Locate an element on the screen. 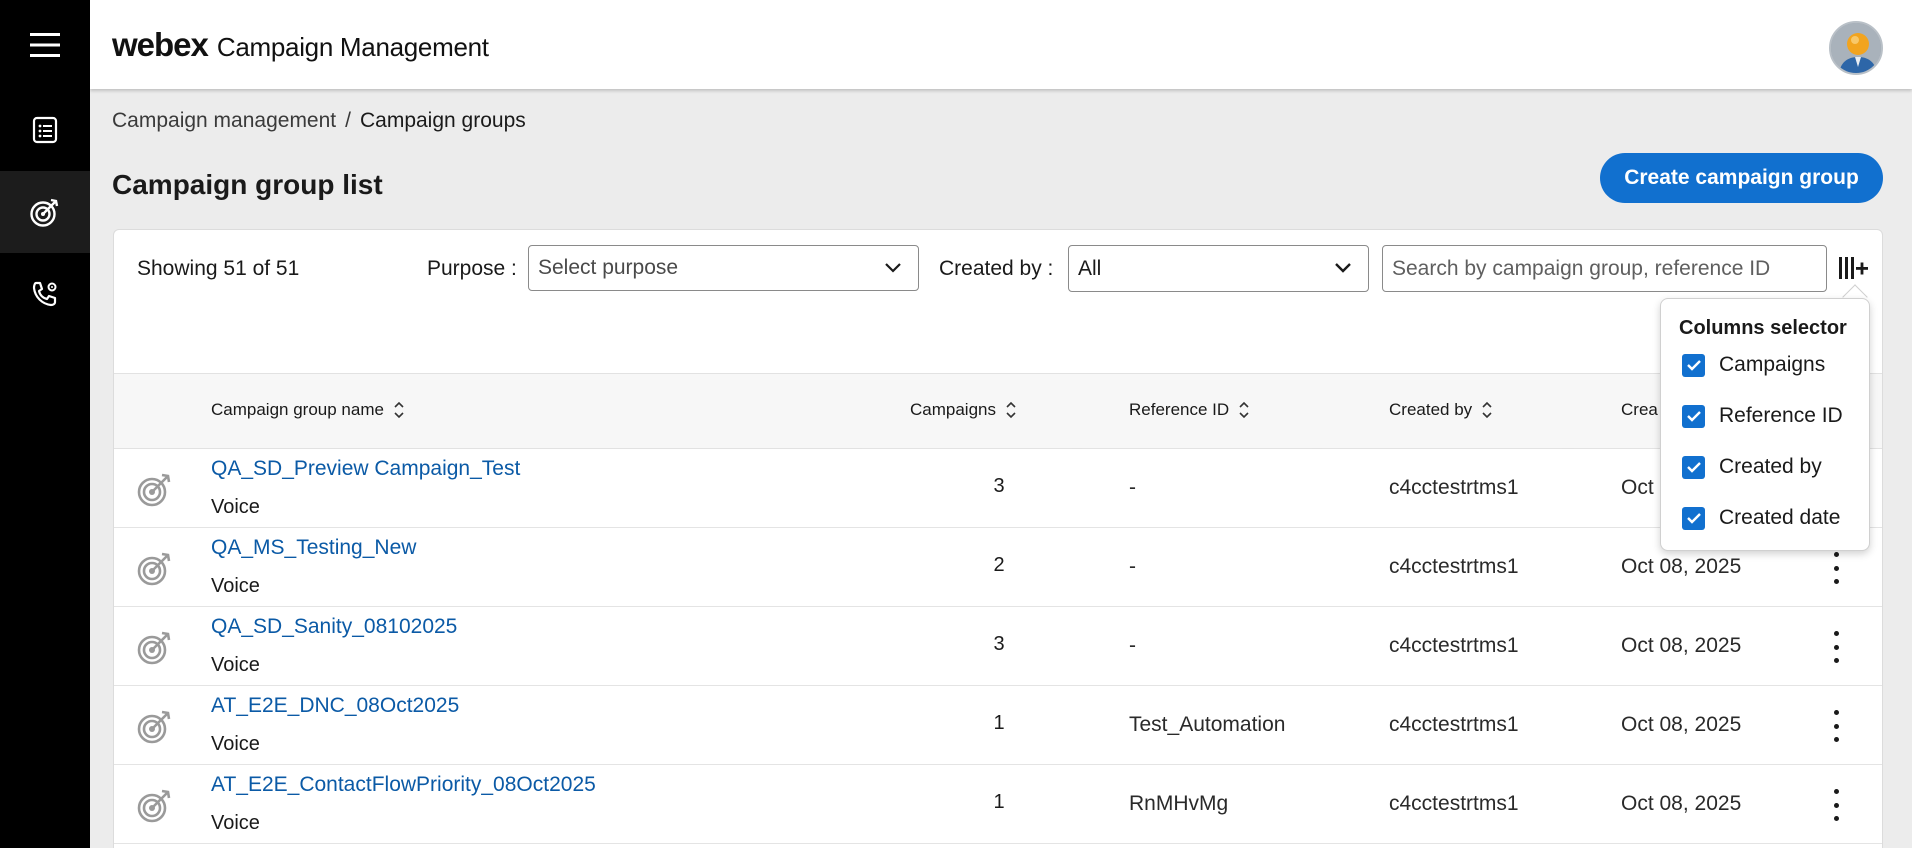 The height and width of the screenshot is (848, 1912). phone-settings-icon is located at coordinates (44, 294).